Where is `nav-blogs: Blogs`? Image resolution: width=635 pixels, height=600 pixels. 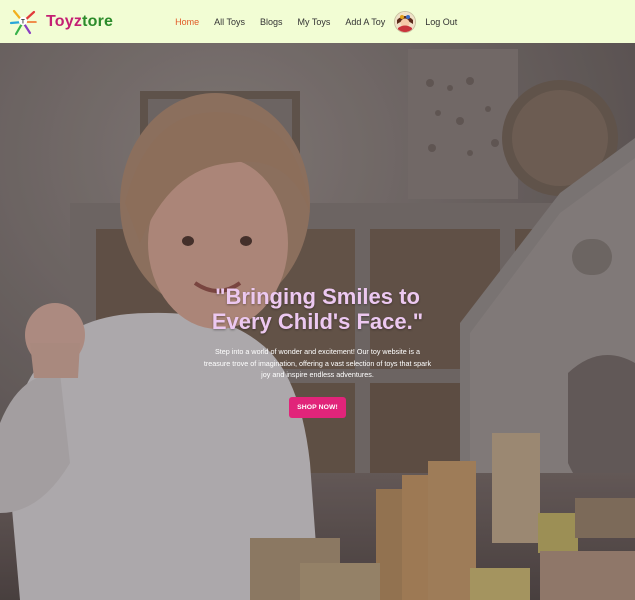 nav-blogs: Blogs is located at coordinates (271, 22).